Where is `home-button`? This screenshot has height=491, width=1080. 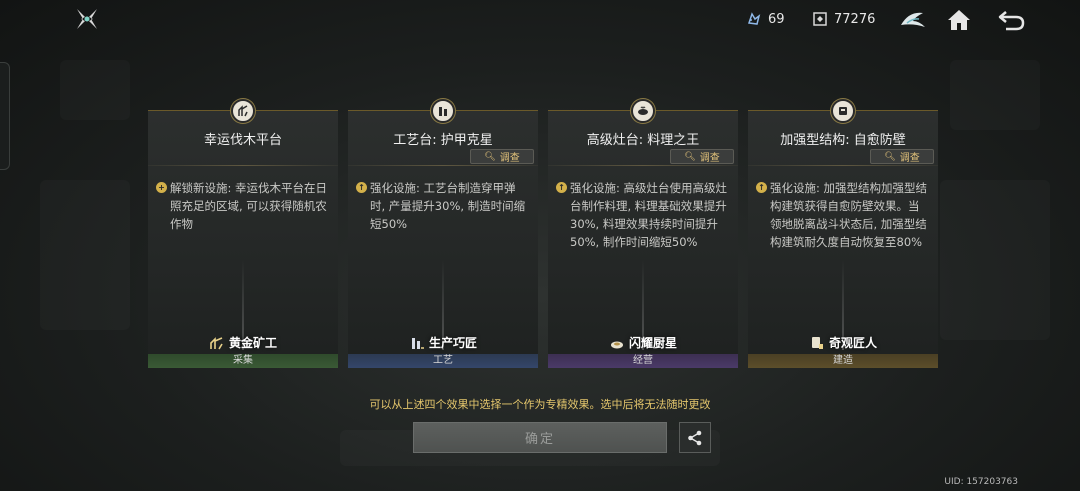
home-button is located at coordinates (959, 20).